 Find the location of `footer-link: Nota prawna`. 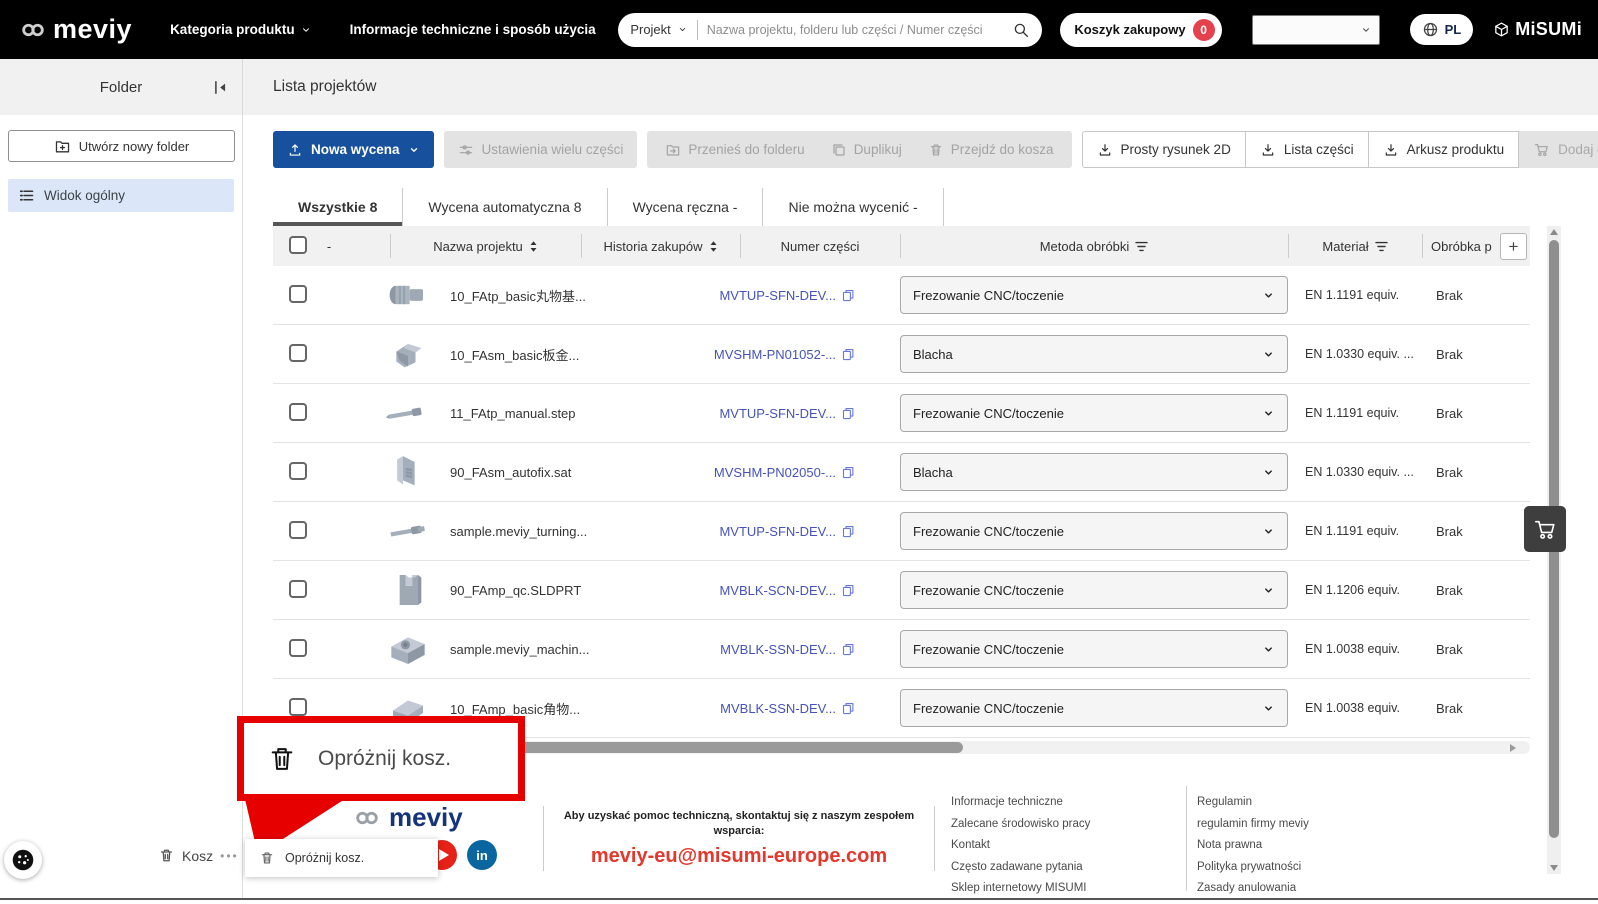

footer-link: Nota prawna is located at coordinates (1253, 845).